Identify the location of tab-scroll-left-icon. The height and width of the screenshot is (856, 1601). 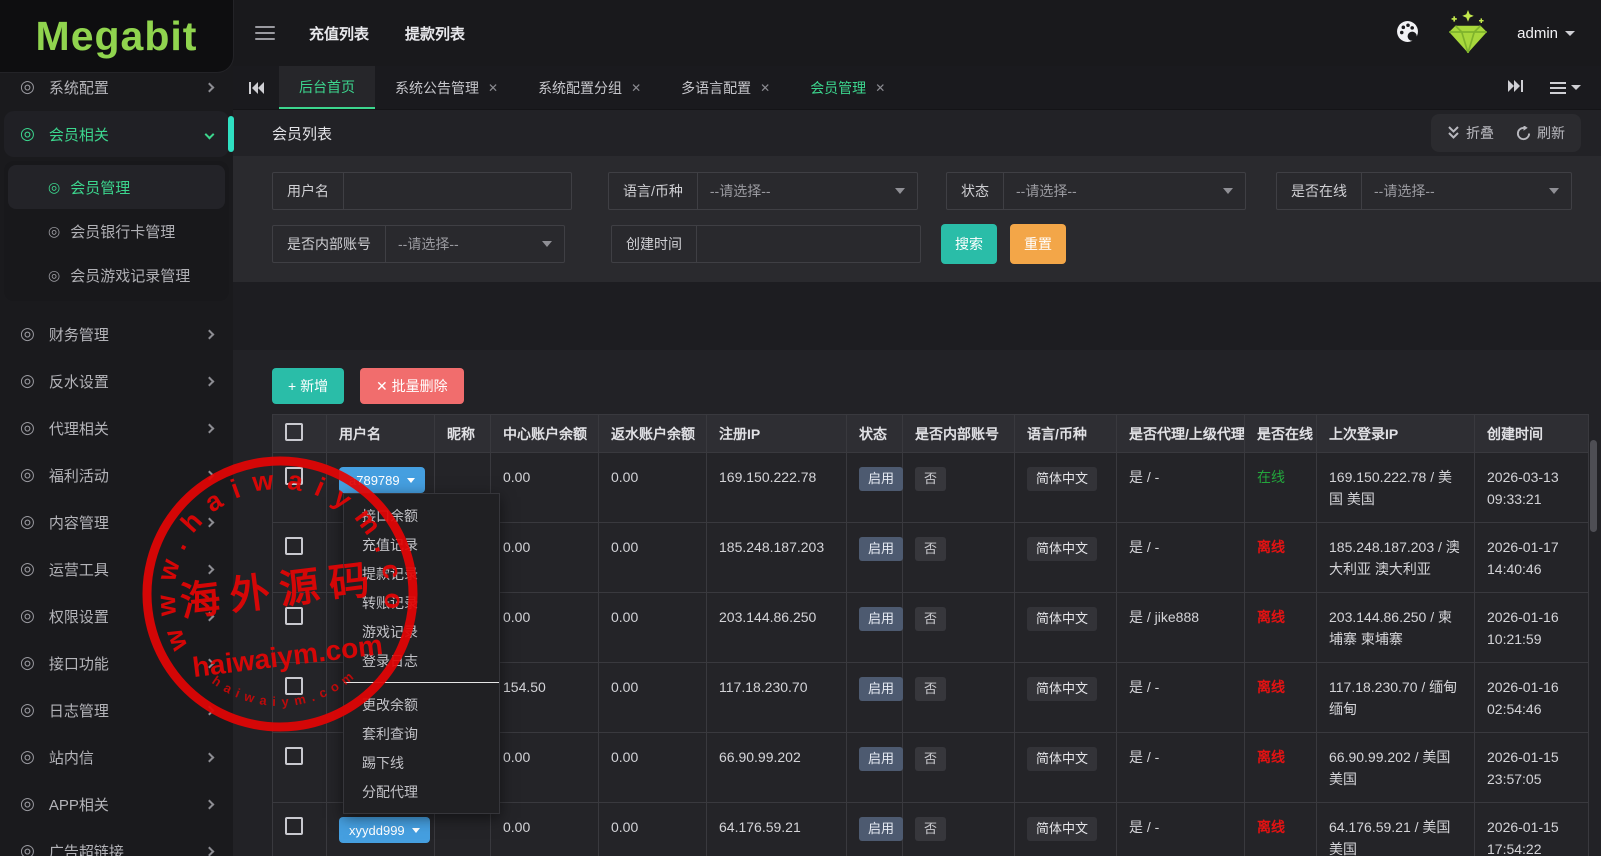
(256, 87).